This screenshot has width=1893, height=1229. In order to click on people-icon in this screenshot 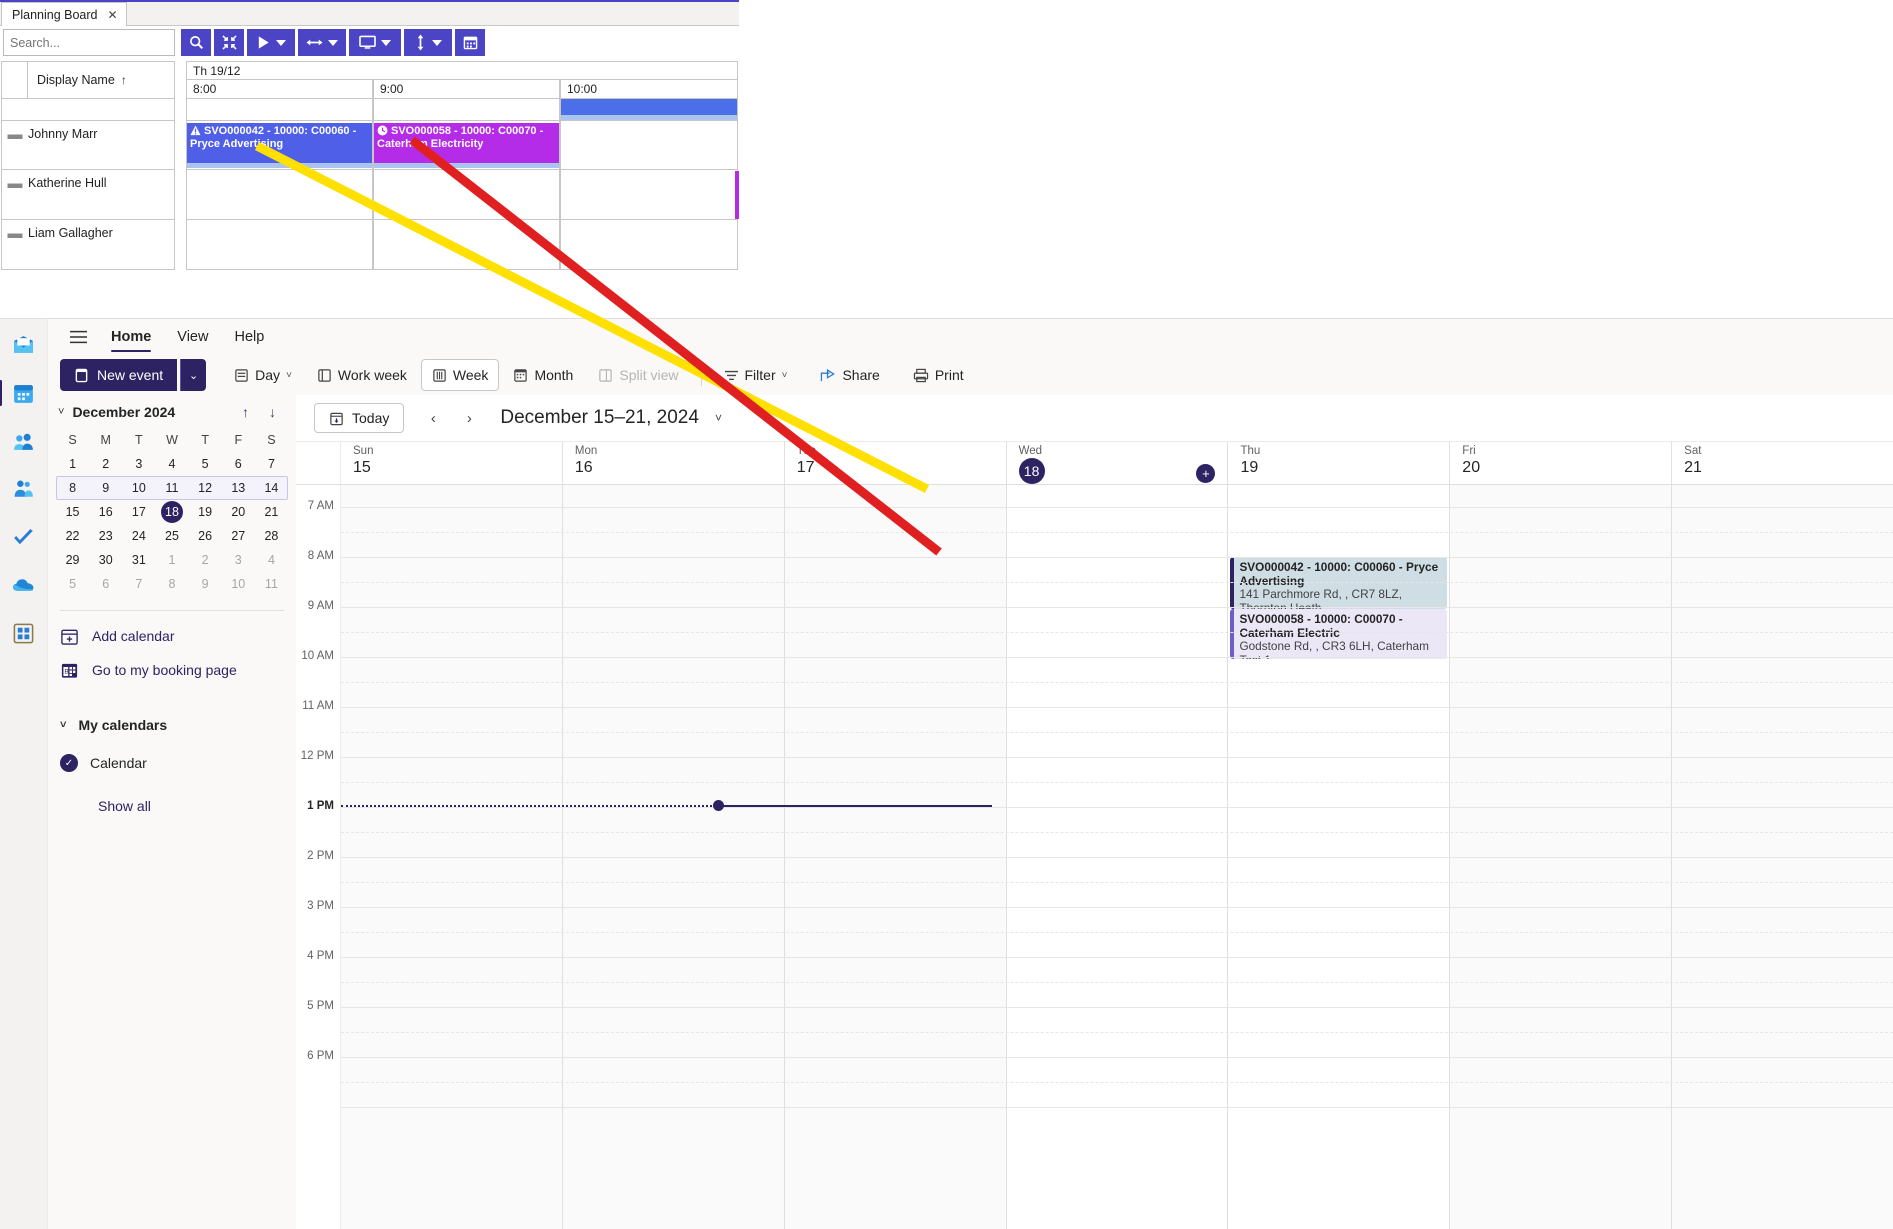, I will do `click(24, 441)`.